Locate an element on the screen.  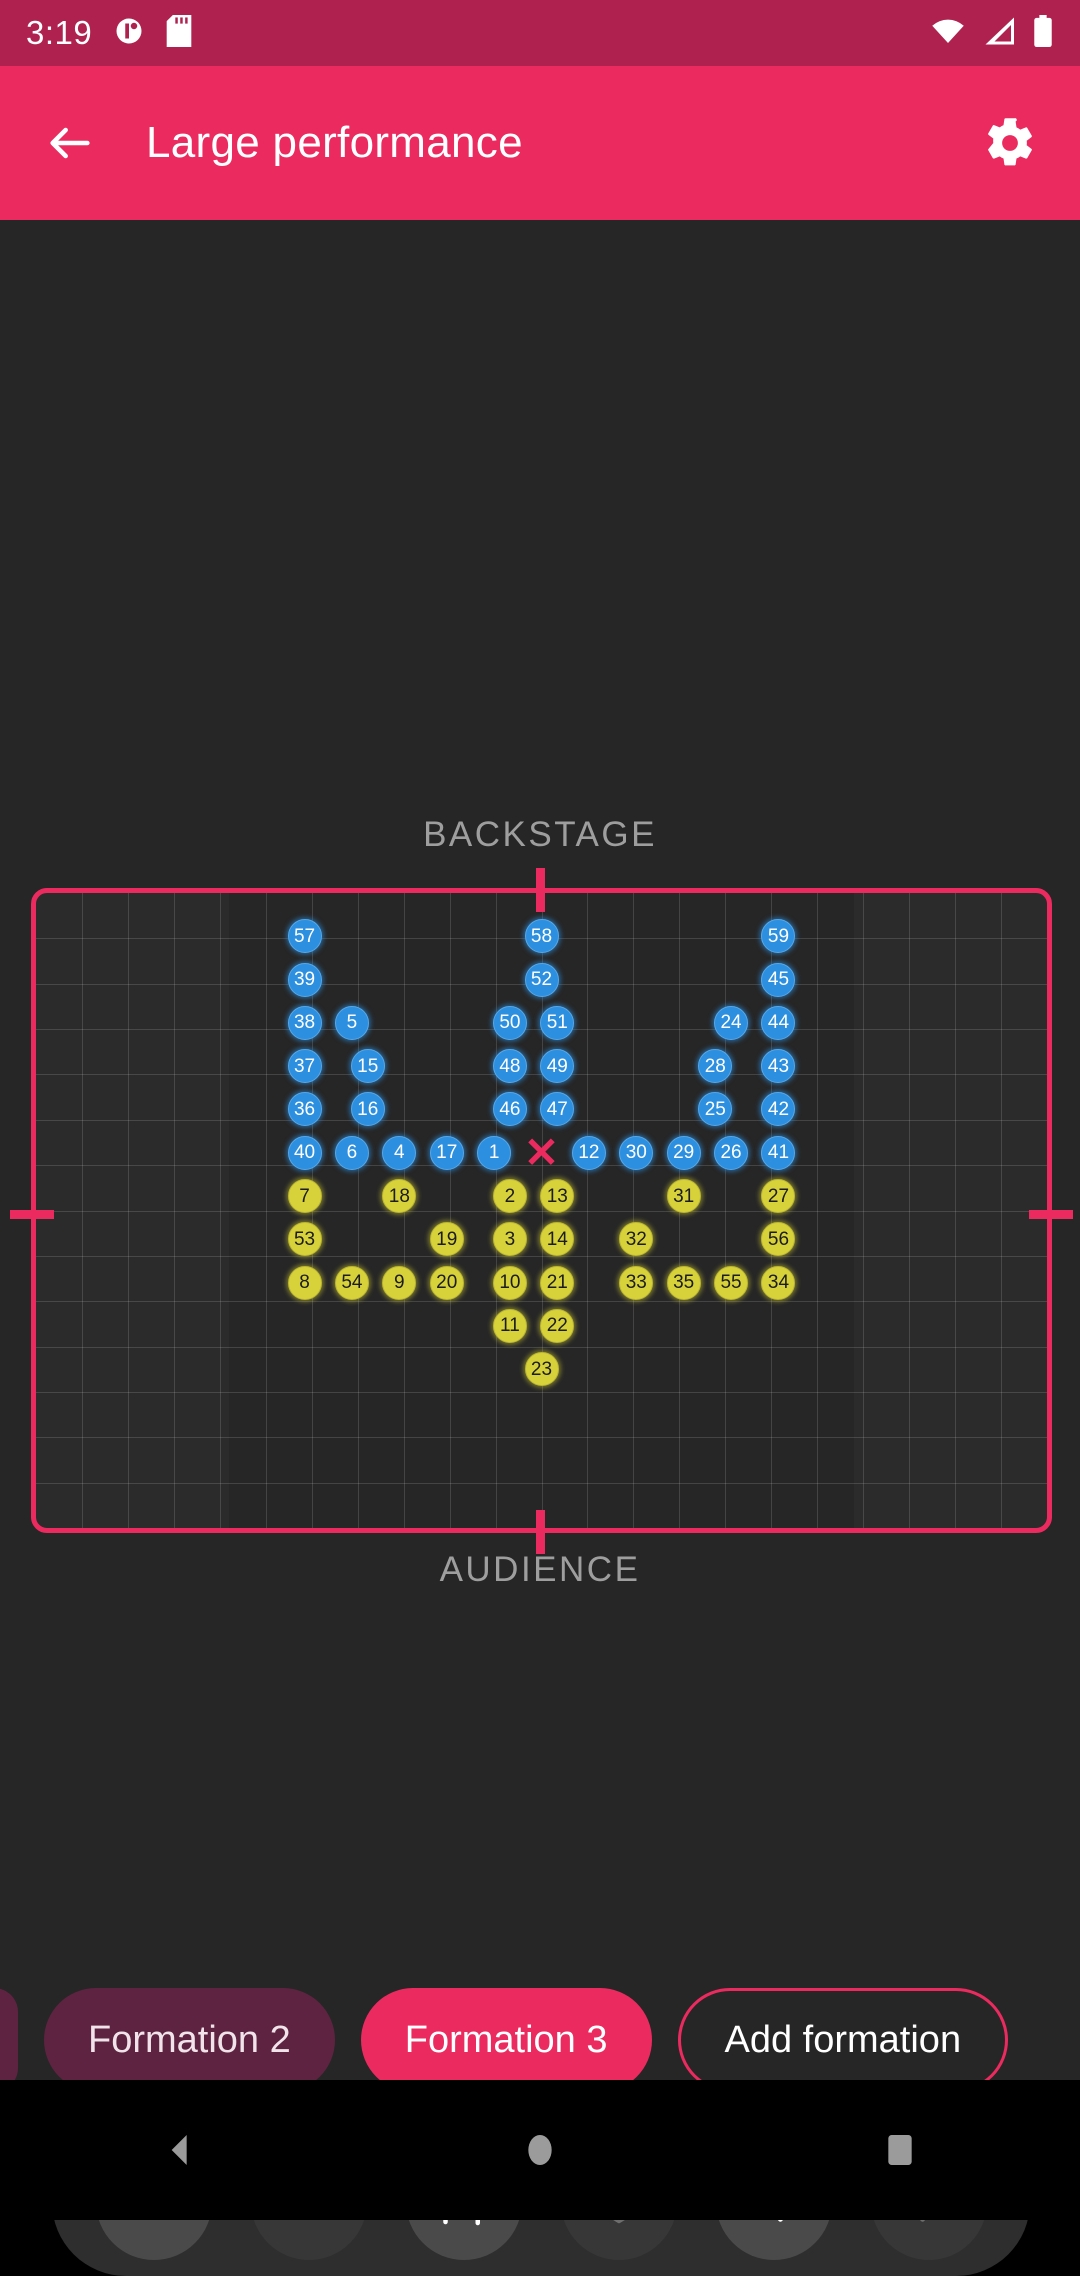
dancer-marker: 48 is located at coordinates (509, 1066).